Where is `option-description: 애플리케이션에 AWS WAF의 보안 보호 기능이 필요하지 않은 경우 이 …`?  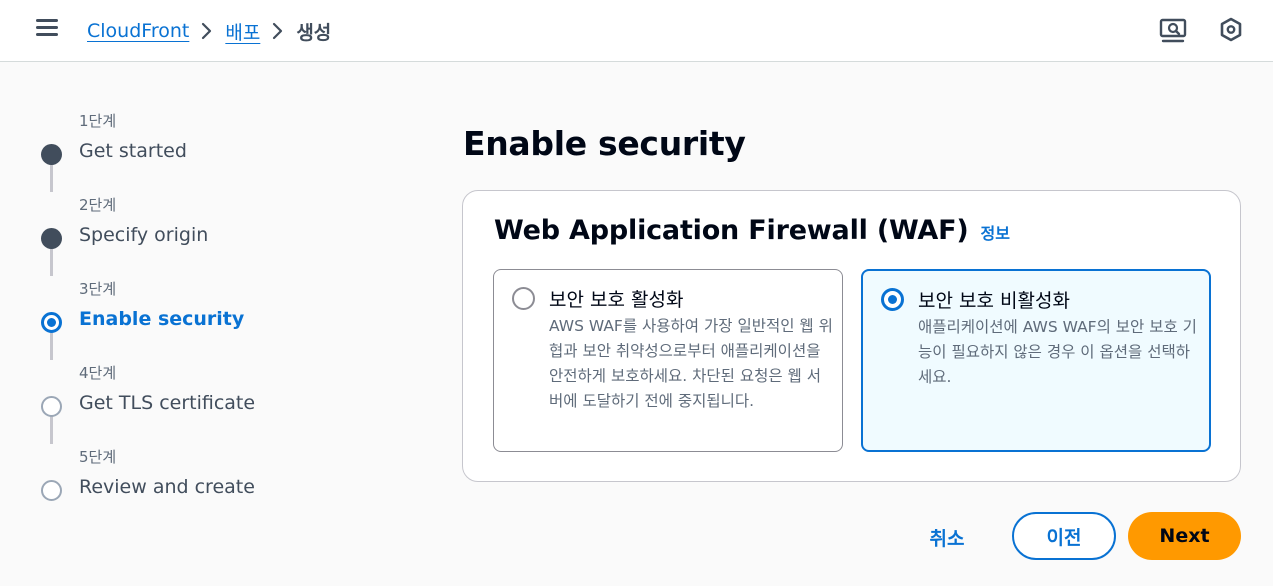
option-description: 애플리케이션에 AWS WAF의 보안 보호 기능이 필요하지 않은 경우 이 … is located at coordinates (1057, 352).